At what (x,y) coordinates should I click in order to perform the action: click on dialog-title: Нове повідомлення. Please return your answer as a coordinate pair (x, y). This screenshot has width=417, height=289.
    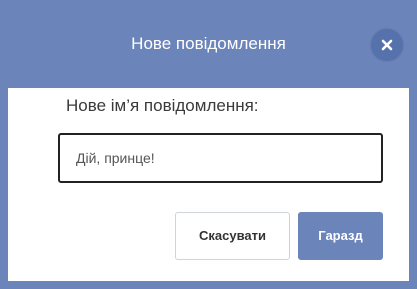
    Looking at the image, I should click on (208, 43).